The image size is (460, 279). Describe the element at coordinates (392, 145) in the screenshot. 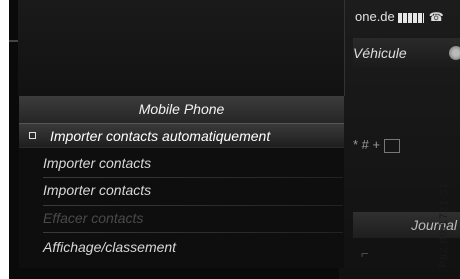

I see `backspace-icon` at that location.